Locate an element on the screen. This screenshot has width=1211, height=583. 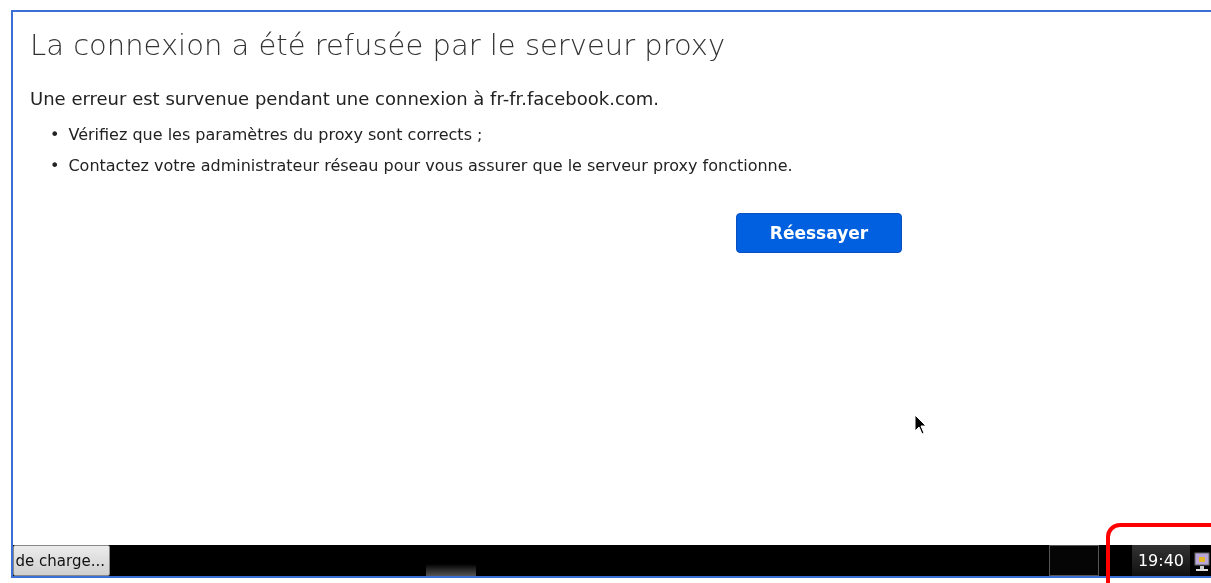
clock: 19:40 is located at coordinates (1161, 560).